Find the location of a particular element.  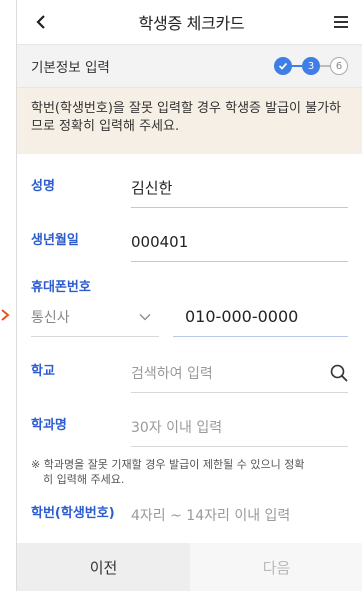

step-done-check-icon is located at coordinates (283, 66).